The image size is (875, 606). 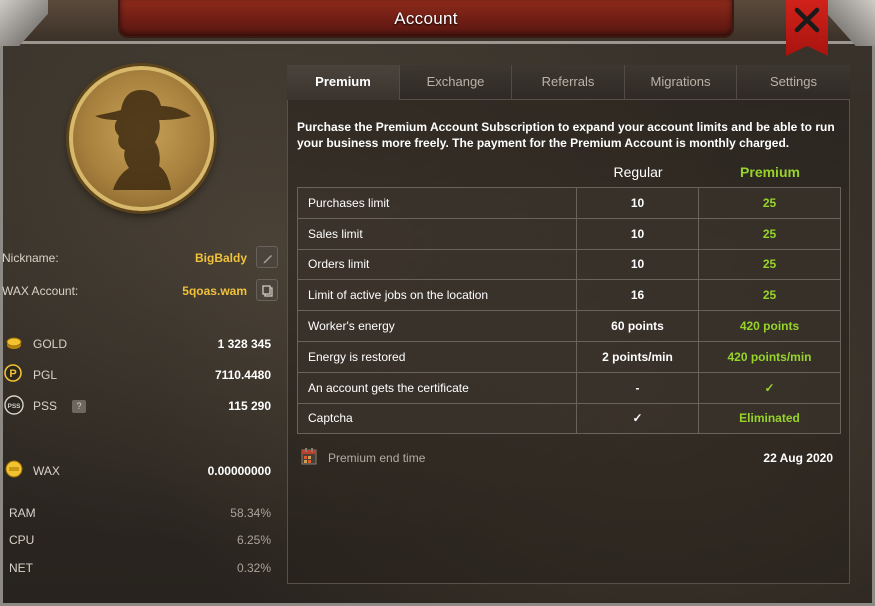 I want to click on row-label: Purchases limit, so click(x=437, y=203).